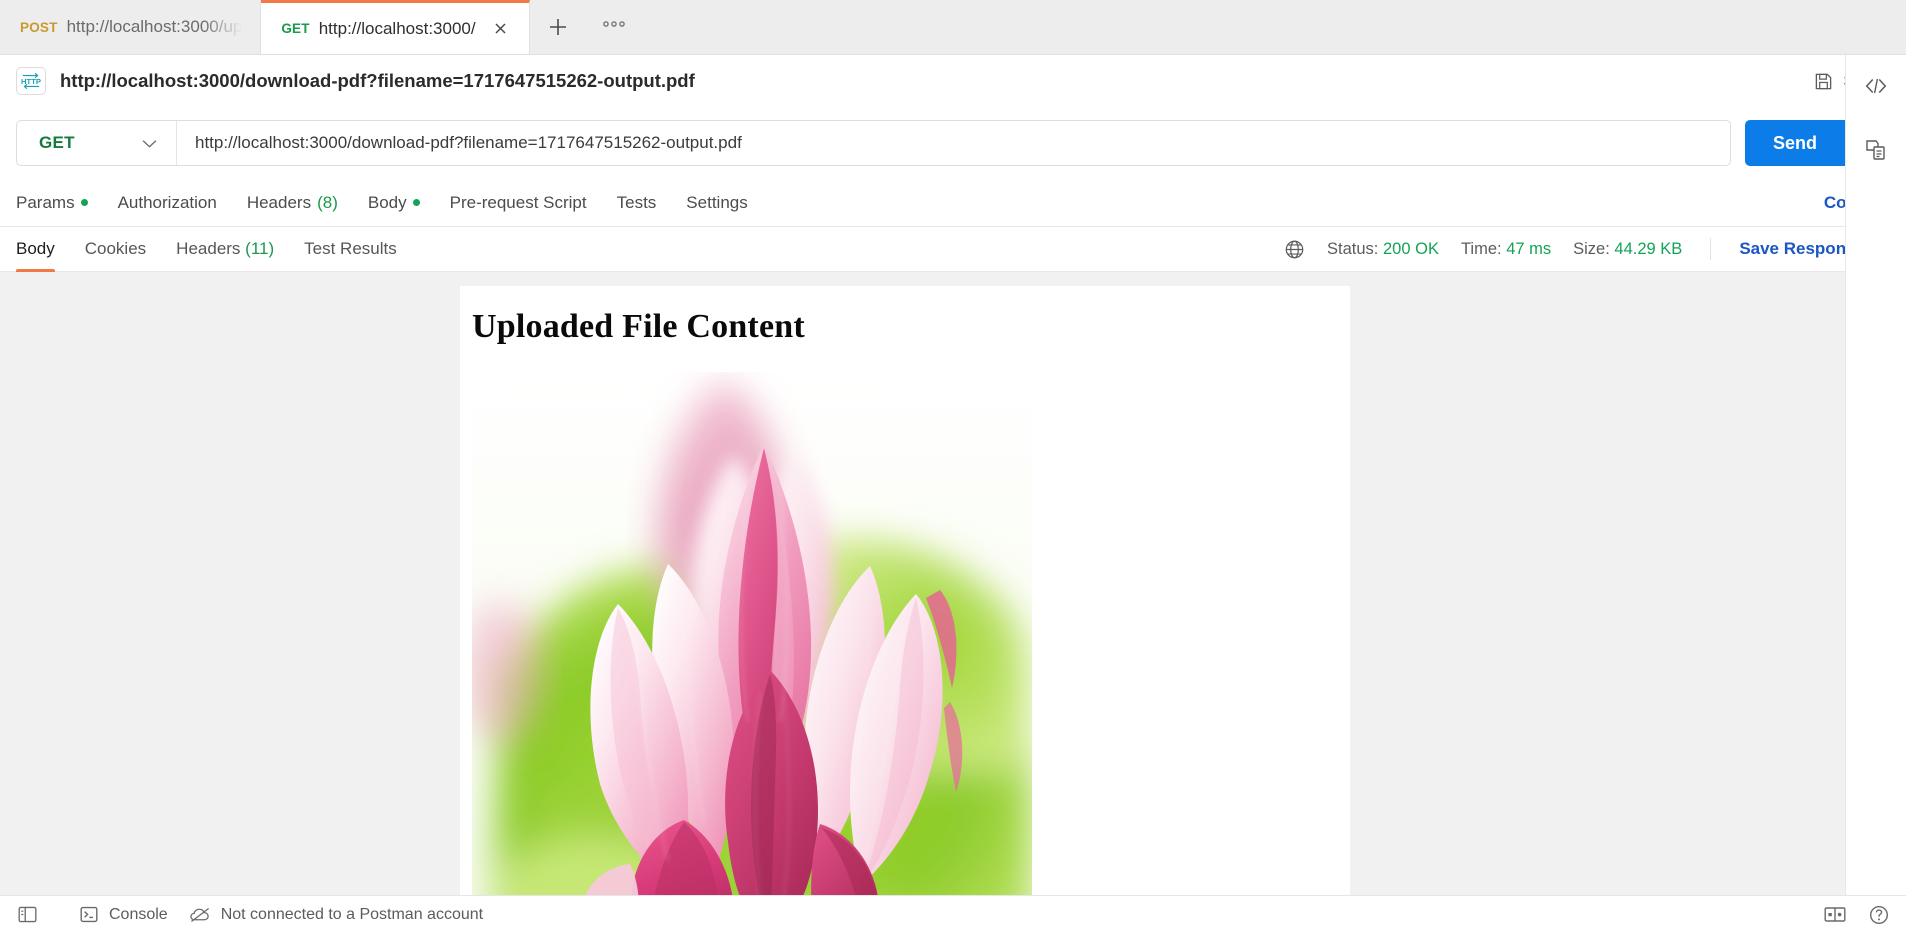 This screenshot has width=1906, height=933. I want to click on tab-label: Params, so click(45, 202).